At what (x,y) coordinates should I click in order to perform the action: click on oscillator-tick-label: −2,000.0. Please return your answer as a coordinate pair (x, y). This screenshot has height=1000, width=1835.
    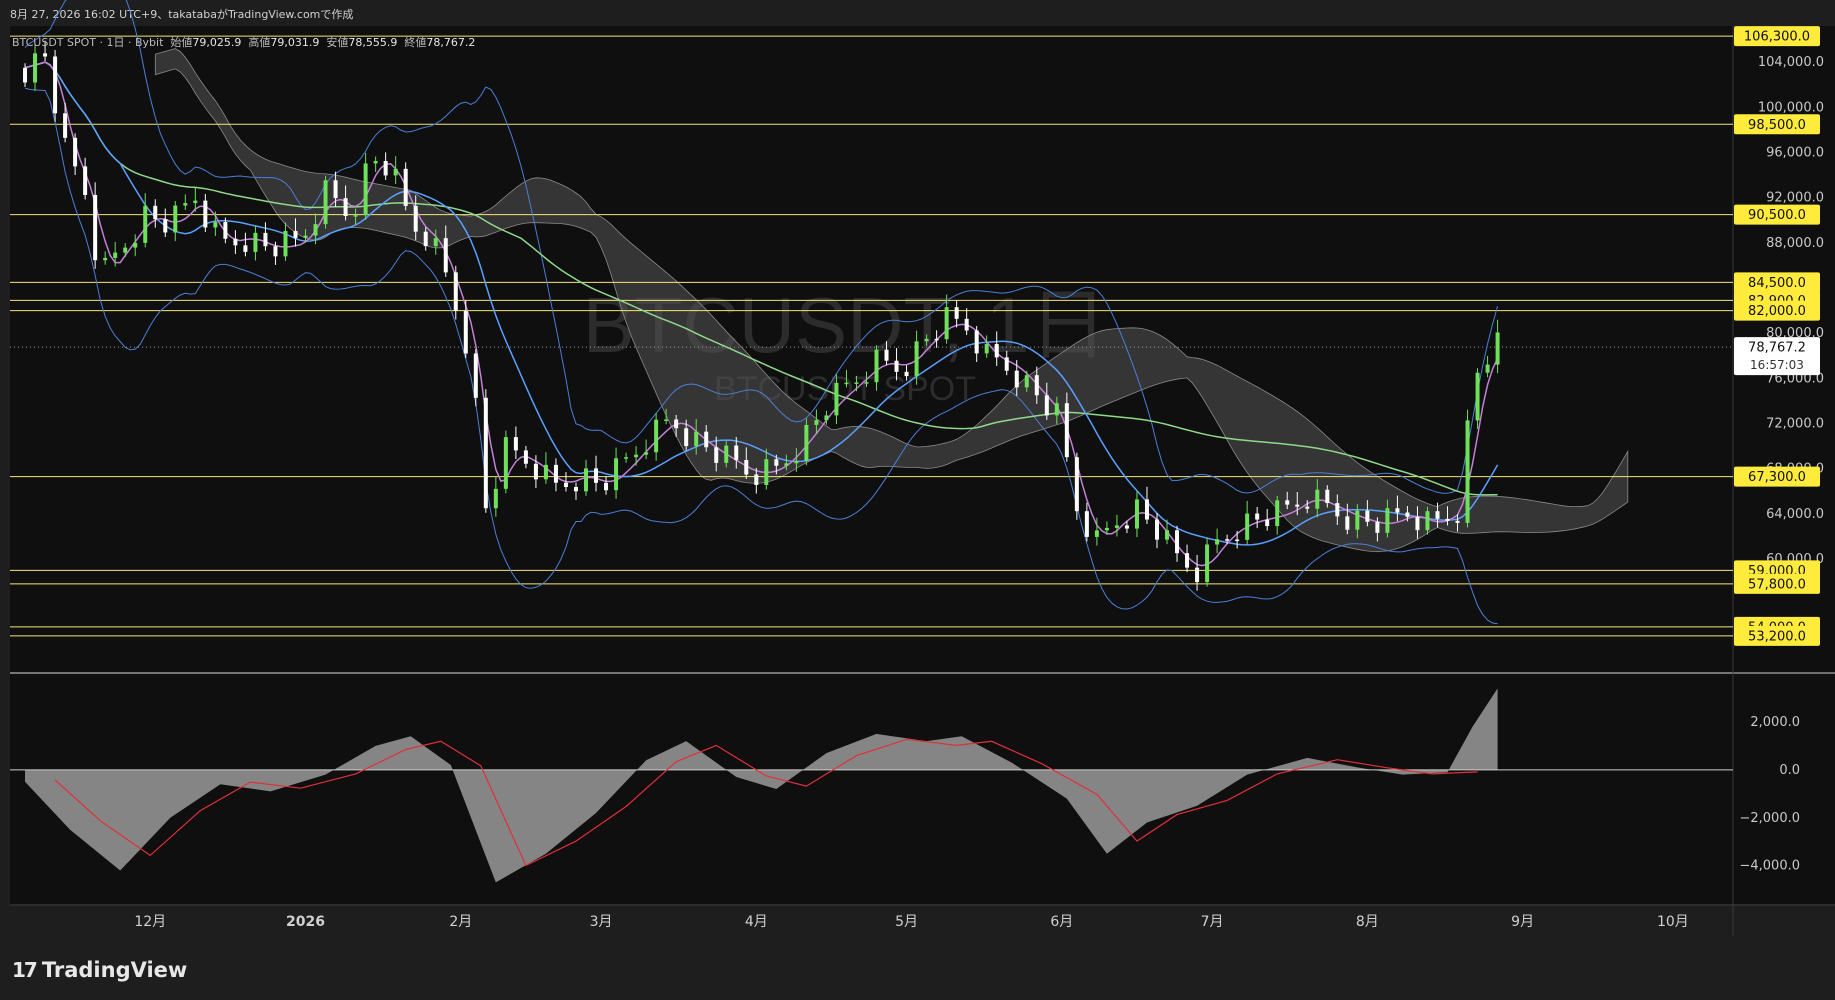
    Looking at the image, I should click on (1769, 818).